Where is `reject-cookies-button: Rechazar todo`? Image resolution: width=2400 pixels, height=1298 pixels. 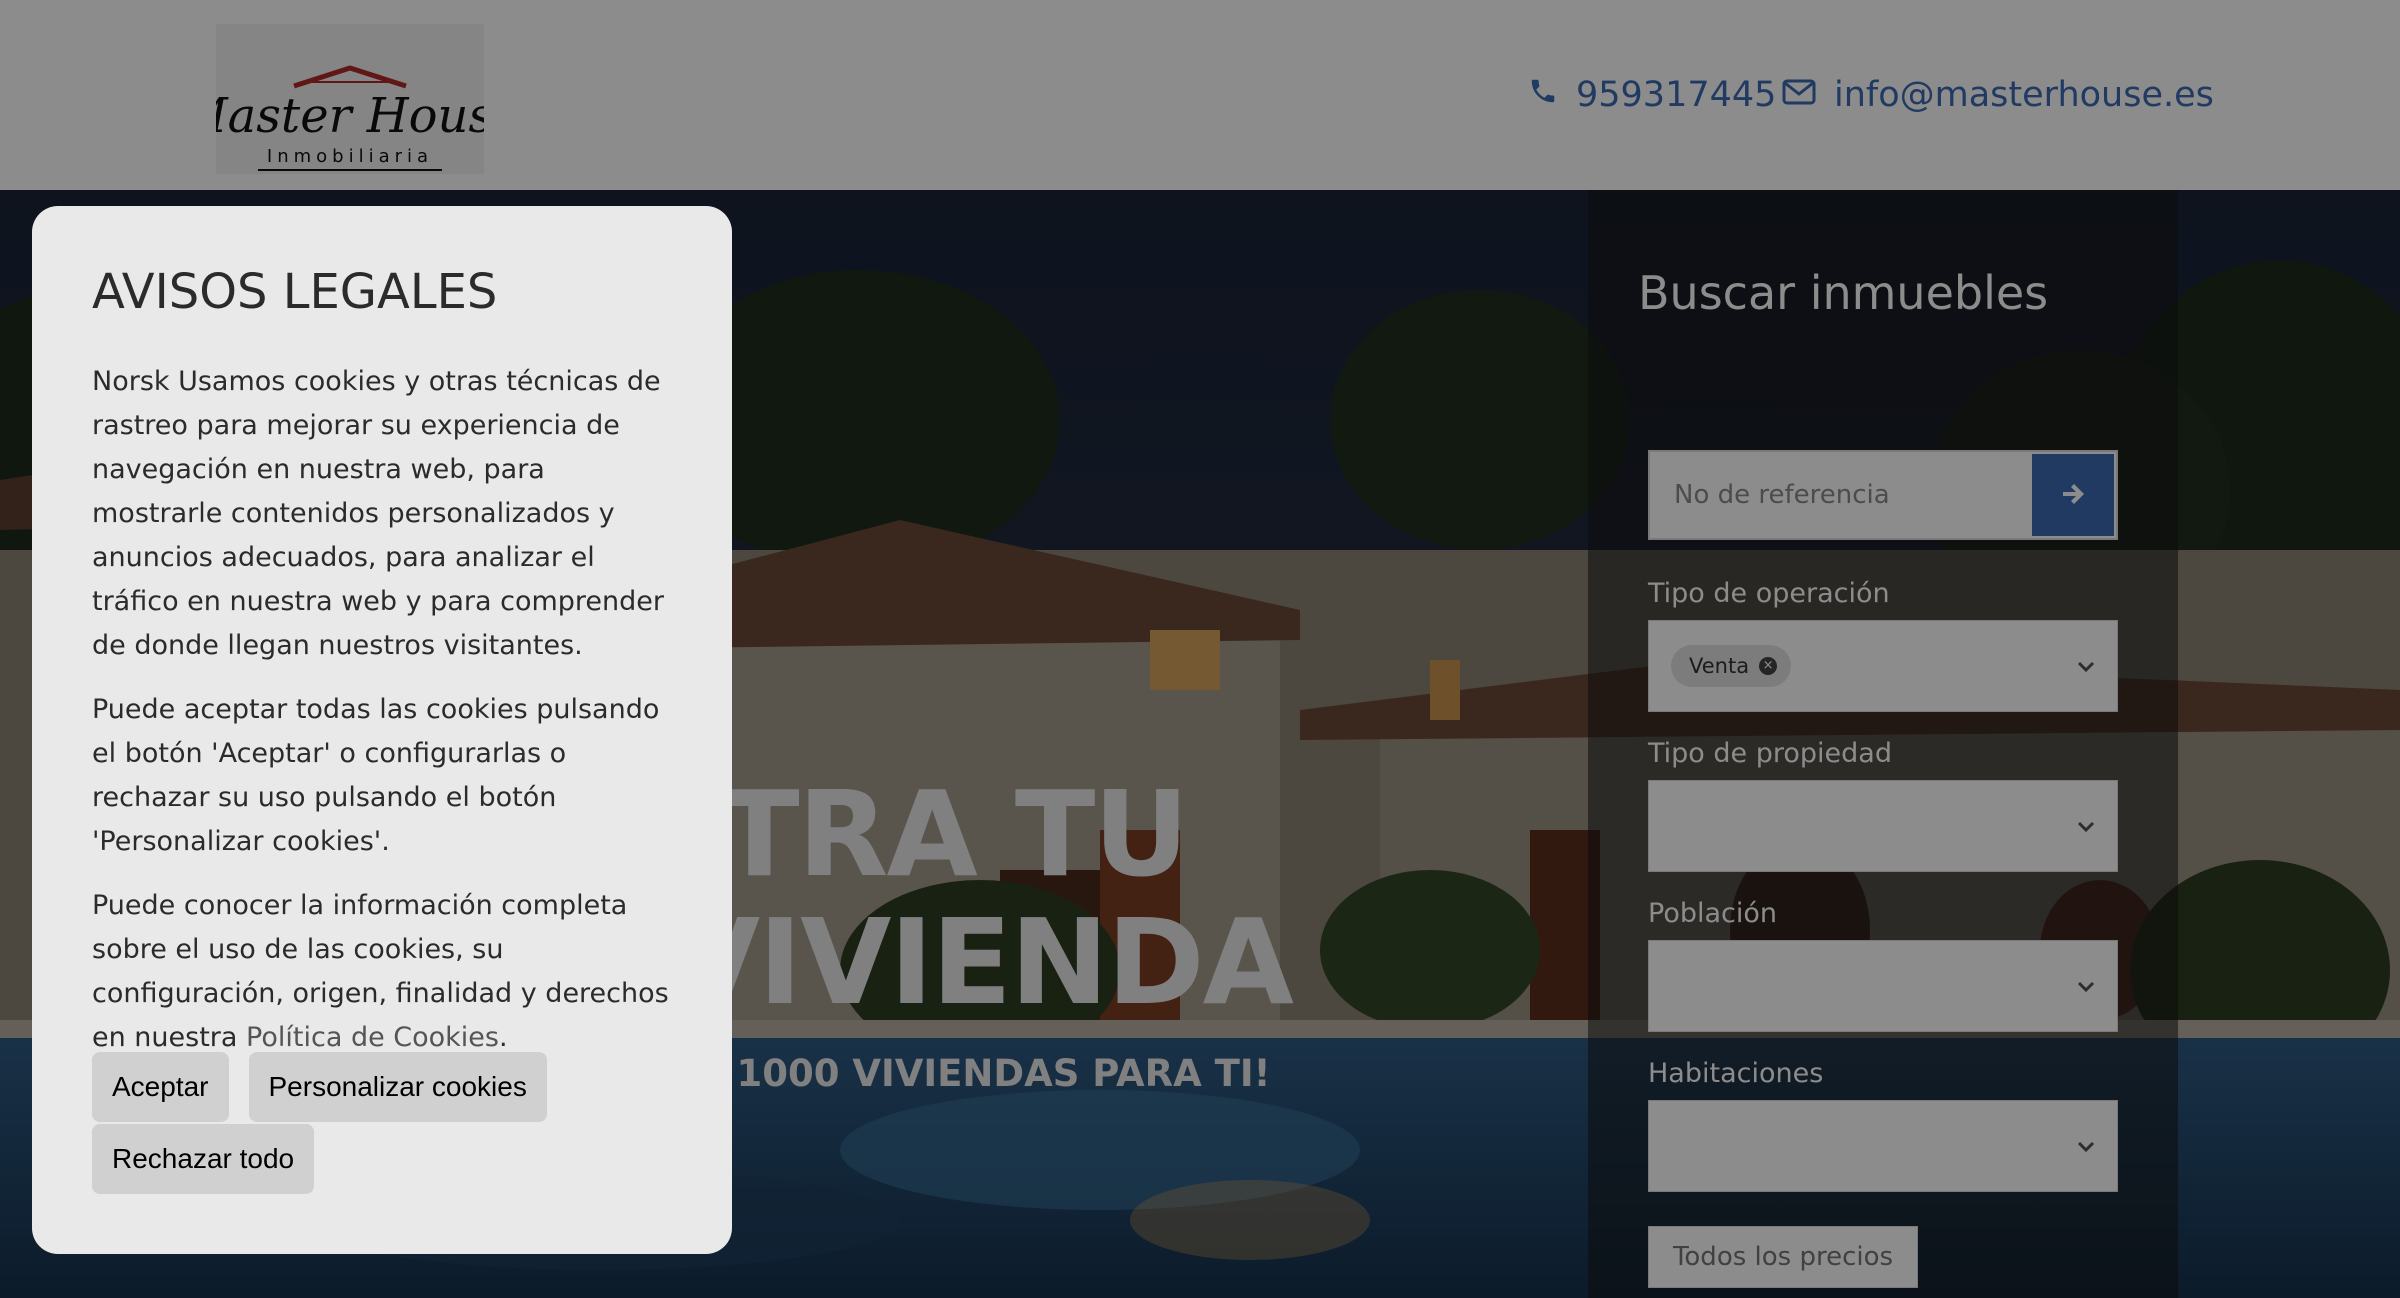
reject-cookies-button: Rechazar todo is located at coordinates (203, 1159).